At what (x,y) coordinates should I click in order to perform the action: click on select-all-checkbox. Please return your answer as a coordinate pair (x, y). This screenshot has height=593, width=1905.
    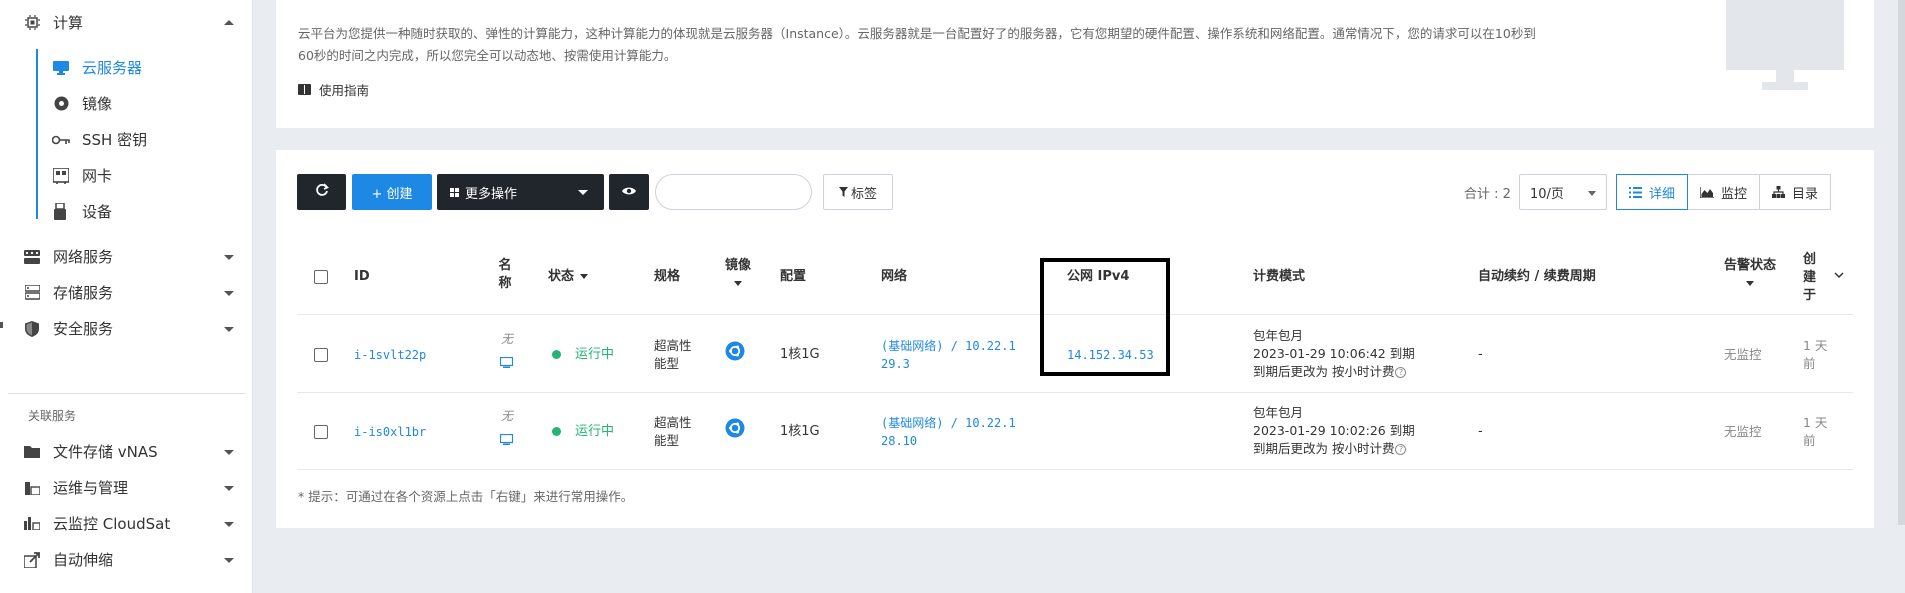
    Looking at the image, I should click on (321, 277).